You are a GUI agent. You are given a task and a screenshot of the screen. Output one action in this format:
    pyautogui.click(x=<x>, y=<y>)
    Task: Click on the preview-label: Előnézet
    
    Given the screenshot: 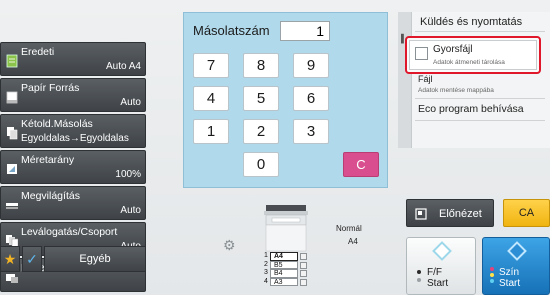 What is the action you would take?
    pyautogui.click(x=460, y=214)
    